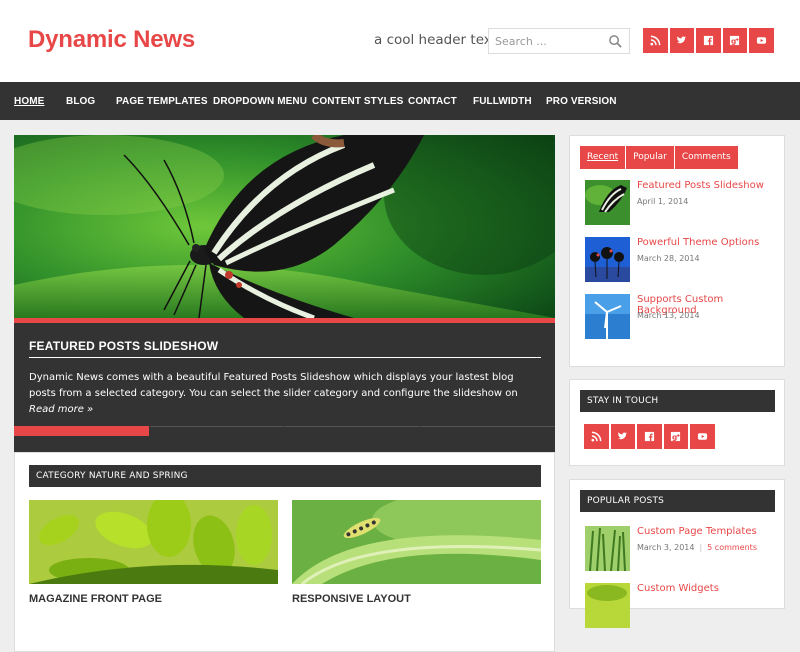 This screenshot has height=652, width=800. I want to click on search-form, so click(559, 41).